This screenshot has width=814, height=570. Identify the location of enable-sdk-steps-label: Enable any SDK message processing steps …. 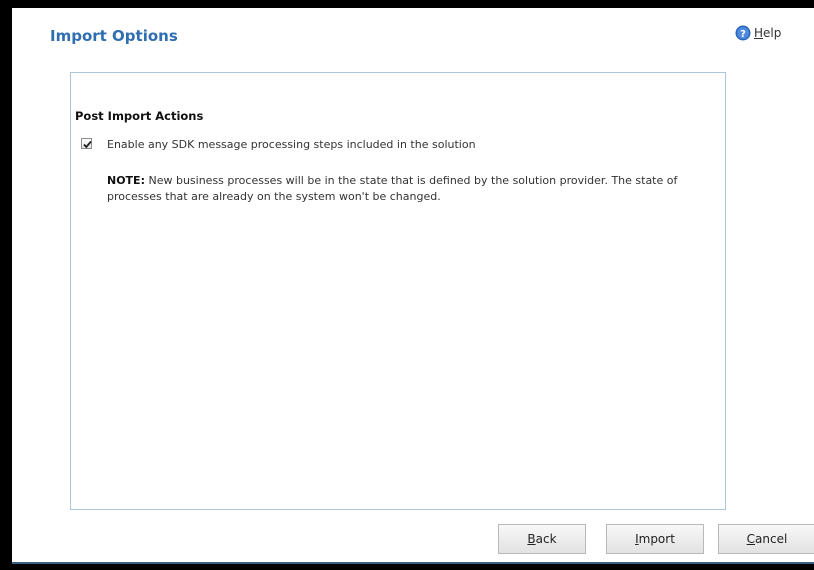
(291, 144).